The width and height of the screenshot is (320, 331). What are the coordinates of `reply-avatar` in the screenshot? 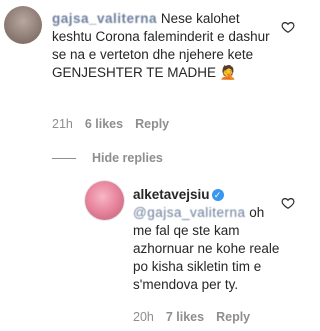 It's located at (104, 200).